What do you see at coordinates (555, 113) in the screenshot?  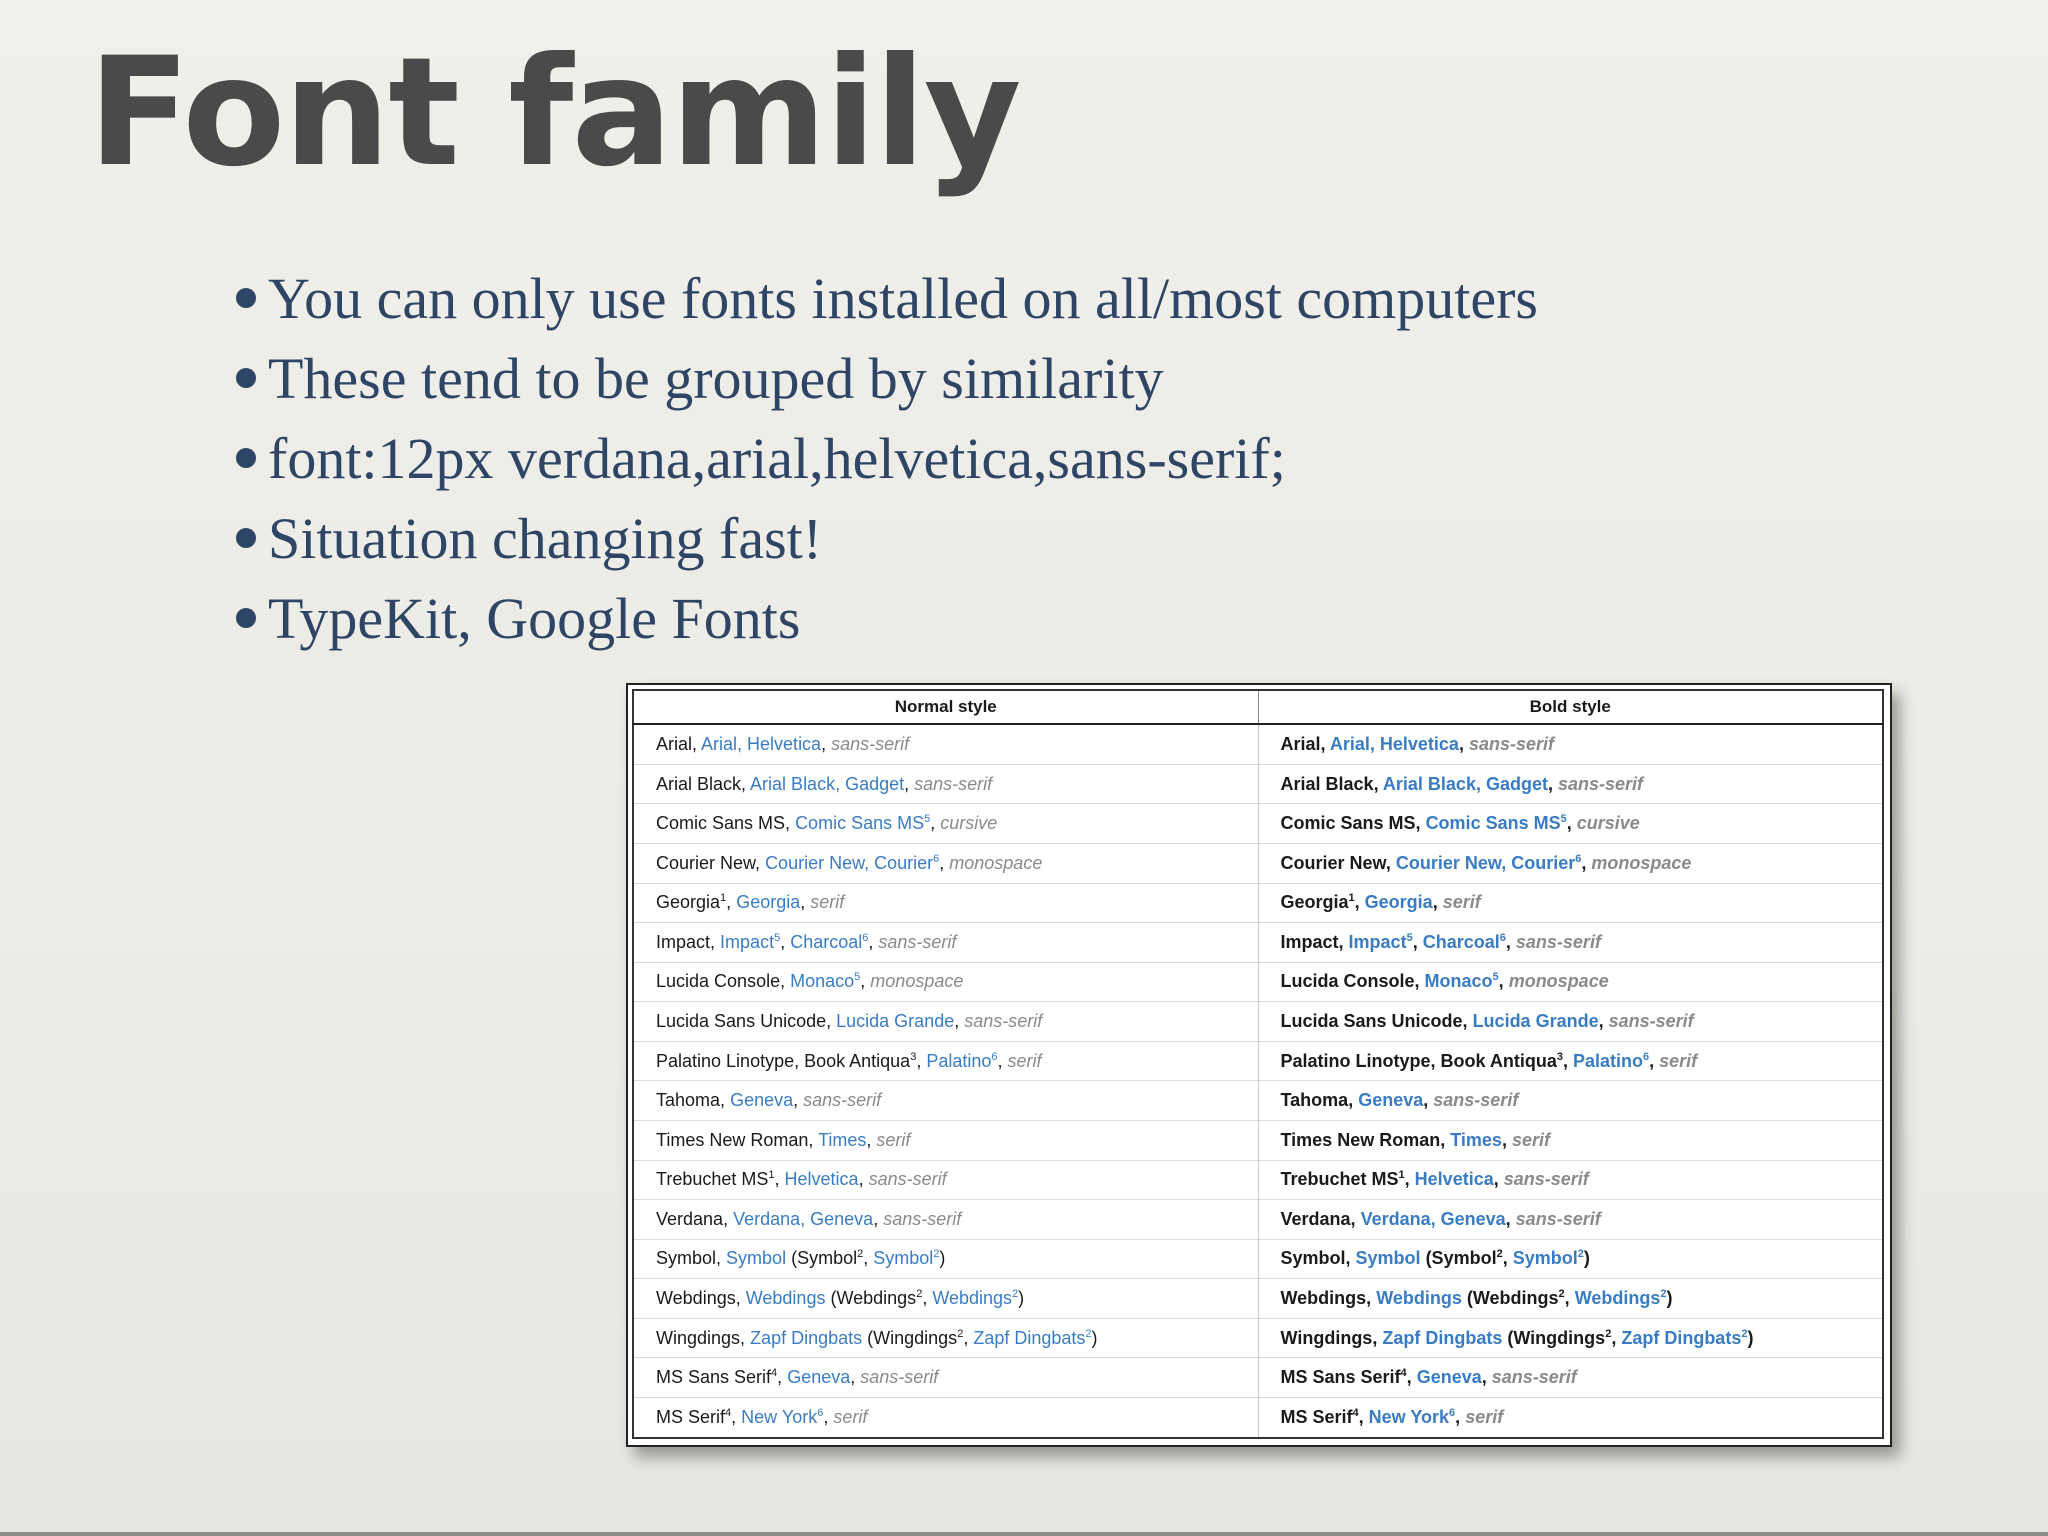 I see `slide-title: Font family` at bounding box center [555, 113].